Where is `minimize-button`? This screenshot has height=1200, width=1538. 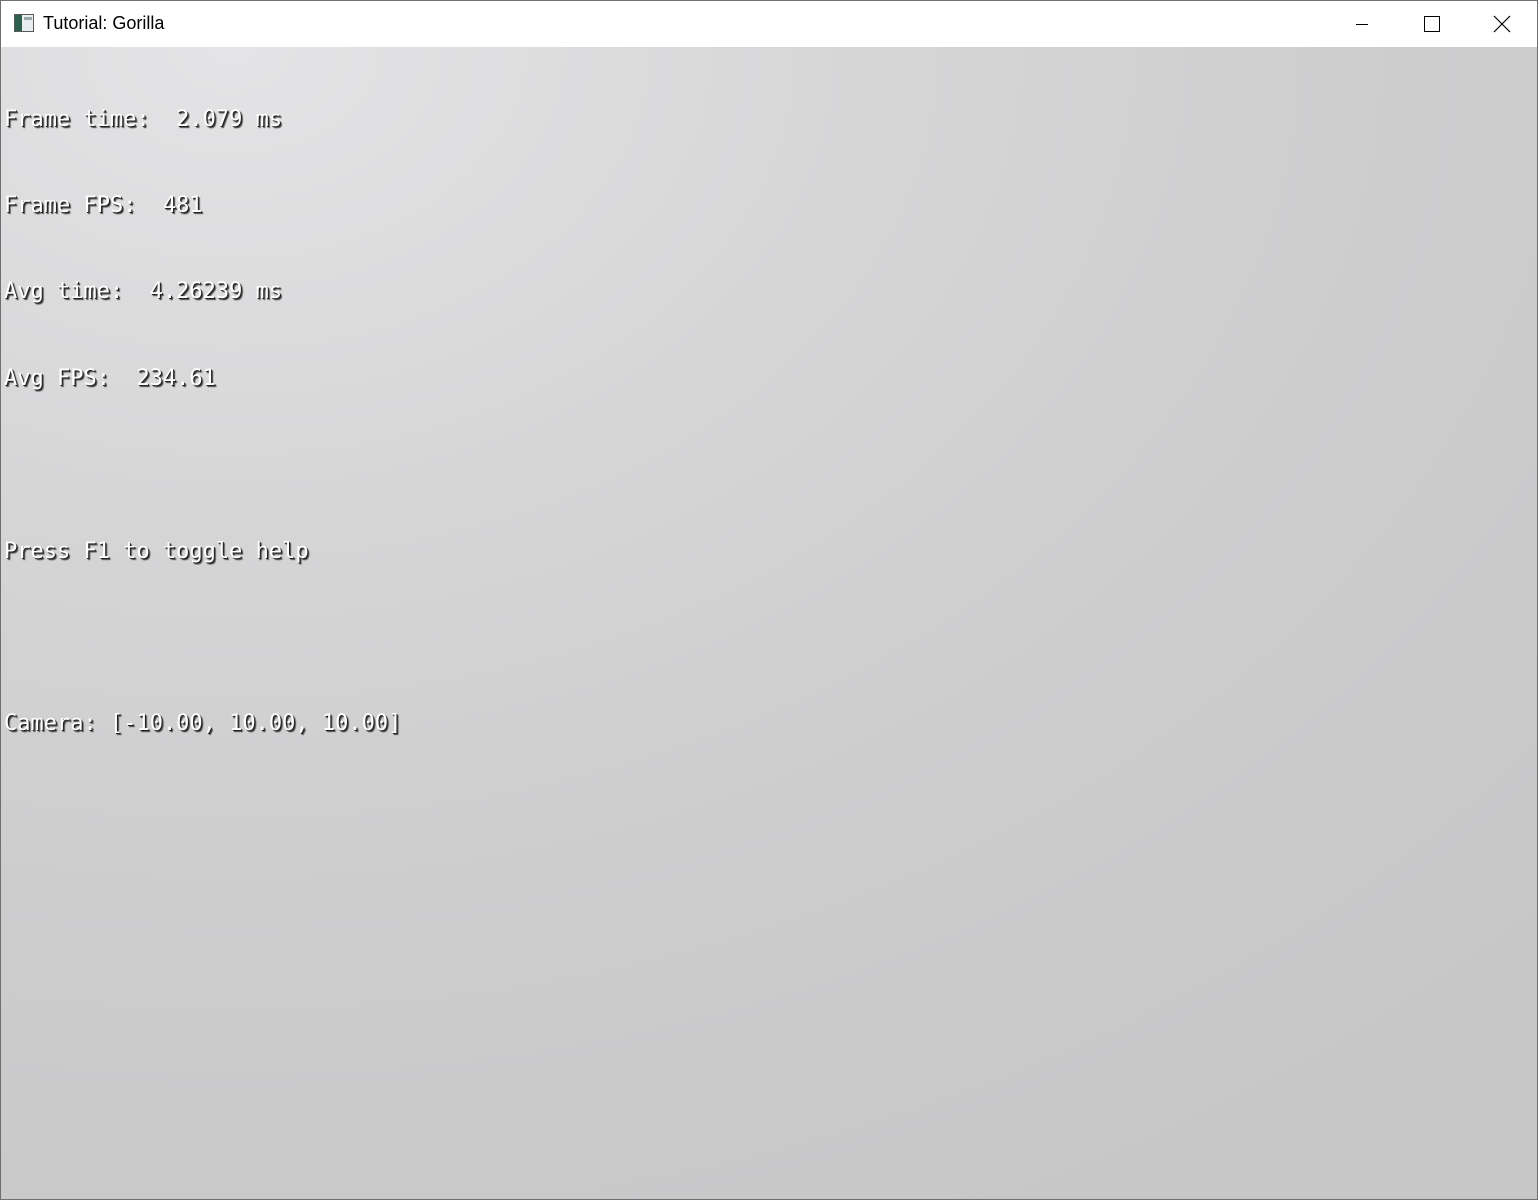
minimize-button is located at coordinates (1362, 24).